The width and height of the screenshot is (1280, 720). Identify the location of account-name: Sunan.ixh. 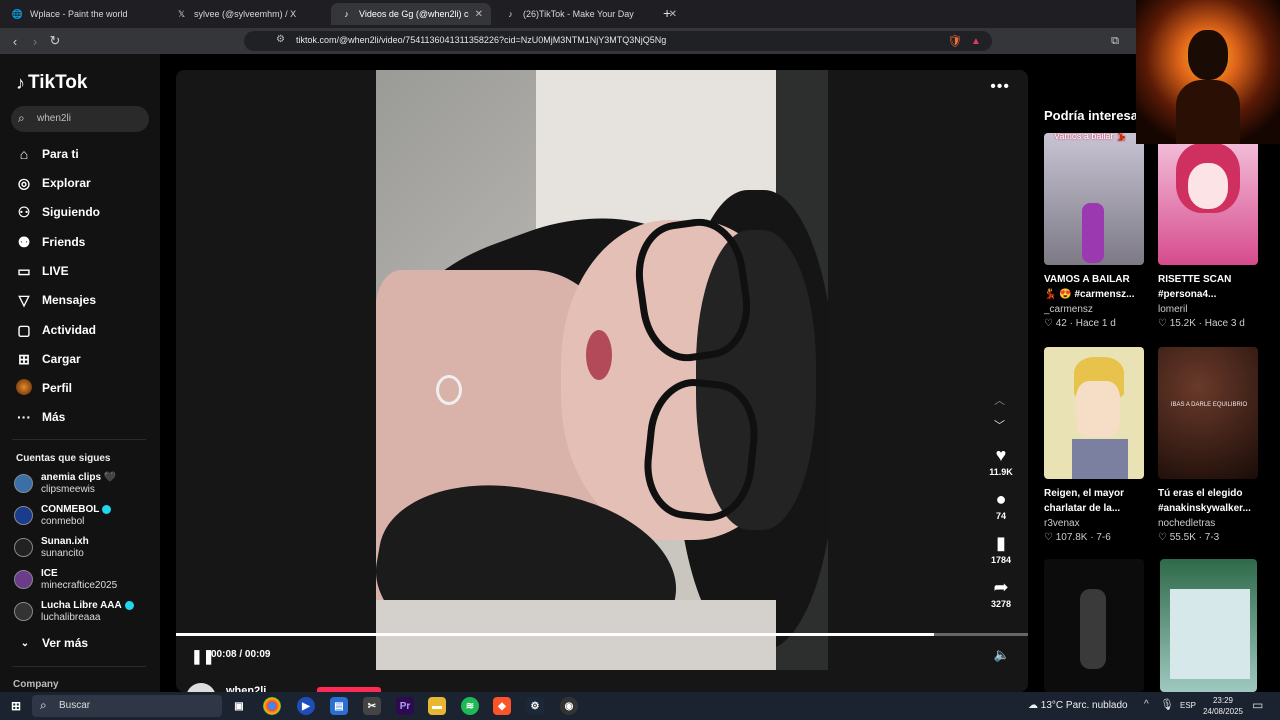
(65, 541).